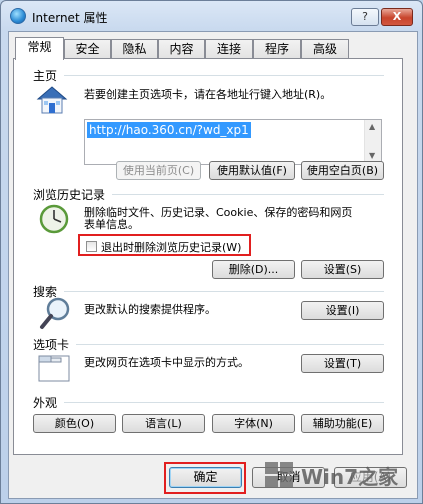 The width and height of the screenshot is (423, 504). What do you see at coordinates (166, 362) in the screenshot?
I see `tabs-description: 更改网页在选项卡中显示的方式。` at bounding box center [166, 362].